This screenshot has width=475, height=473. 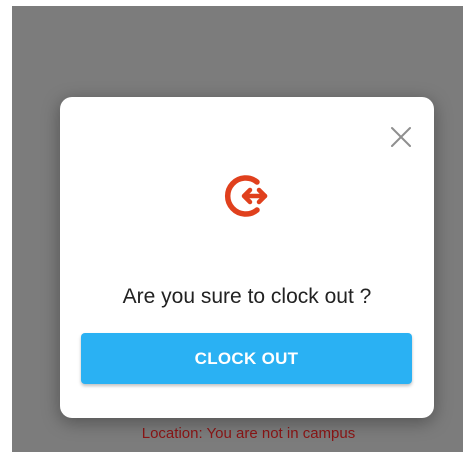 What do you see at coordinates (246, 358) in the screenshot?
I see `clock-out-button: CLOCK OUT` at bounding box center [246, 358].